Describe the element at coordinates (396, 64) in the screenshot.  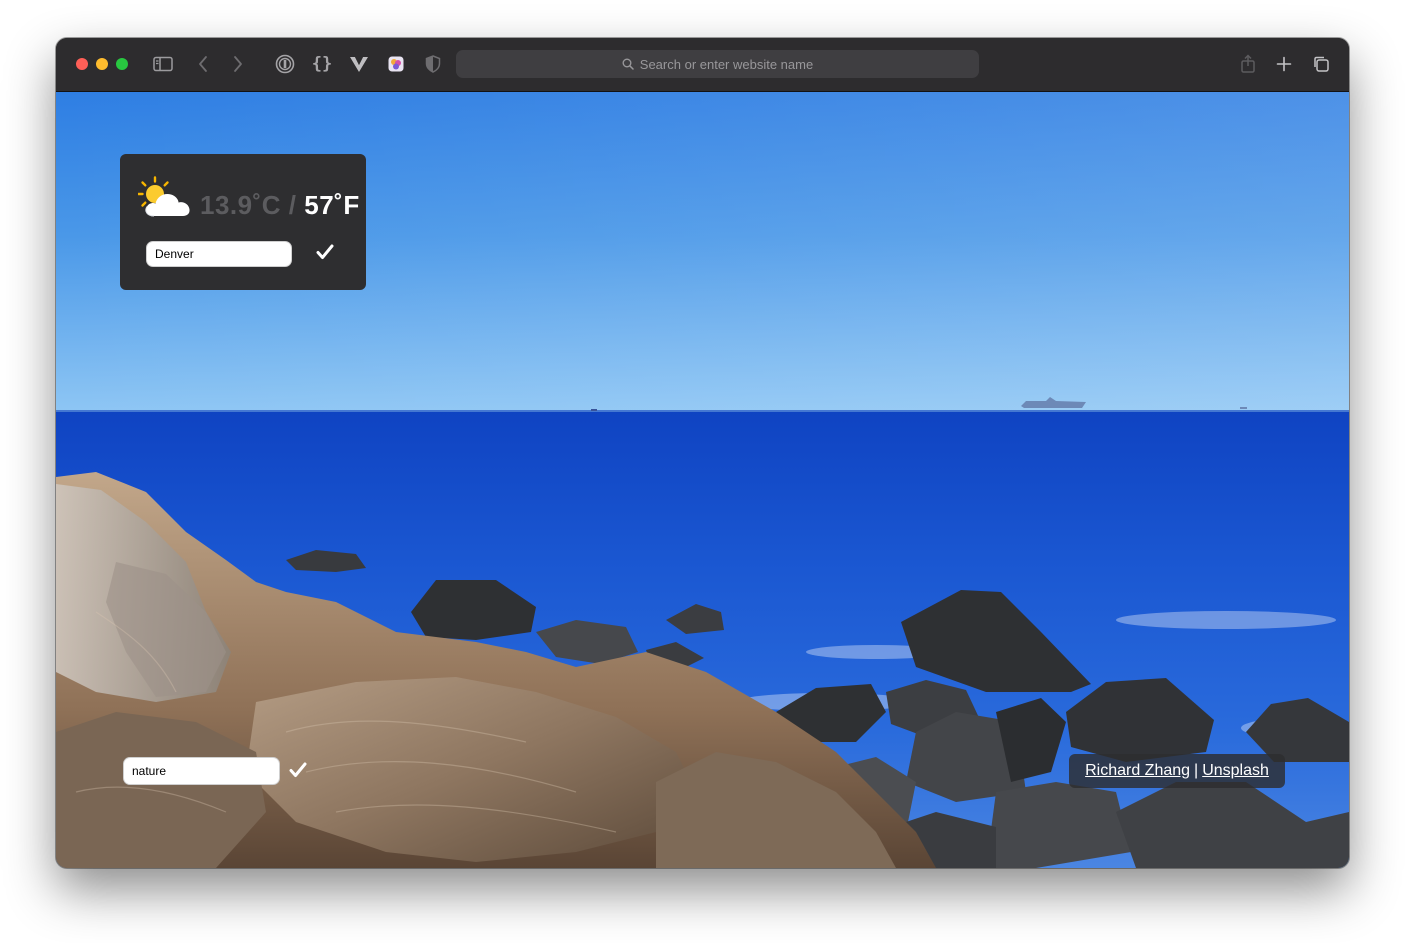
I see `extension-icon` at that location.